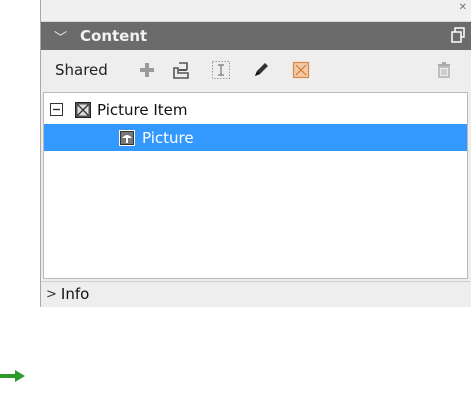  What do you see at coordinates (147, 70) in the screenshot?
I see `add-icon` at bounding box center [147, 70].